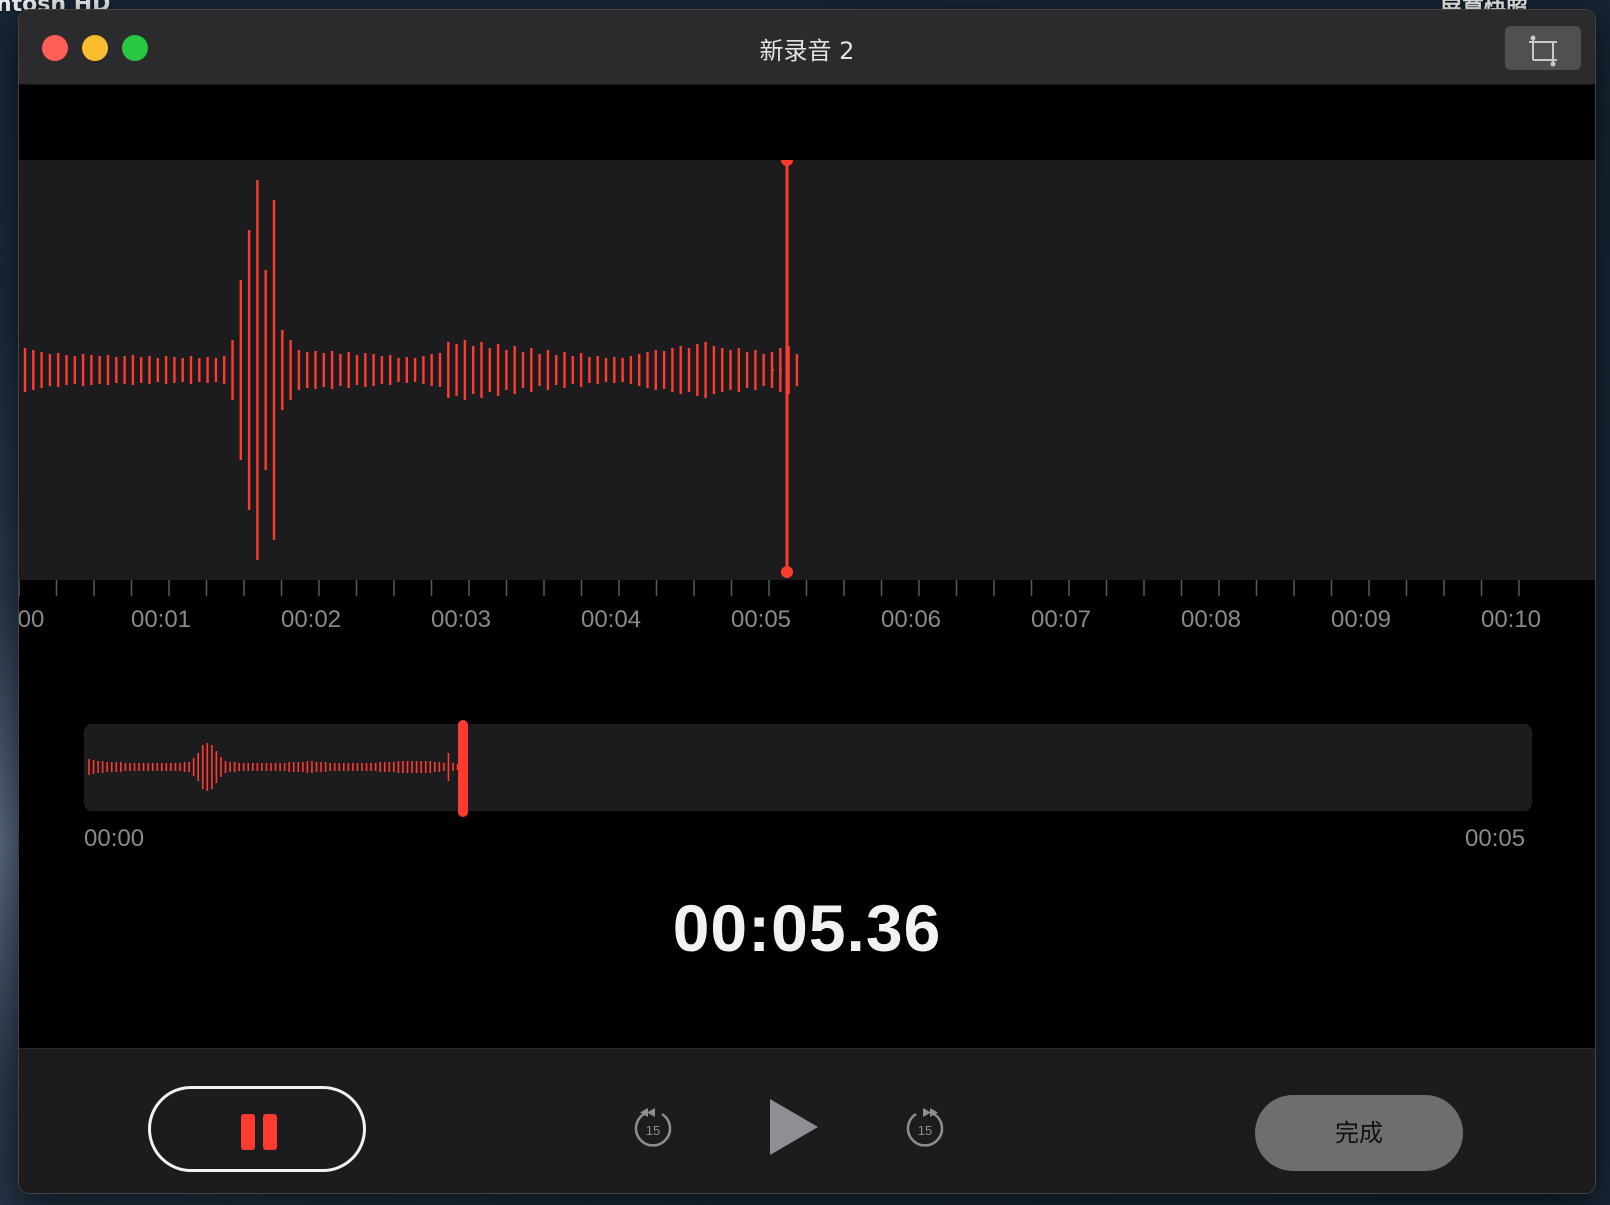 The image size is (1610, 1205). What do you see at coordinates (911, 619) in the screenshot?
I see `timeline-label: 00:06` at bounding box center [911, 619].